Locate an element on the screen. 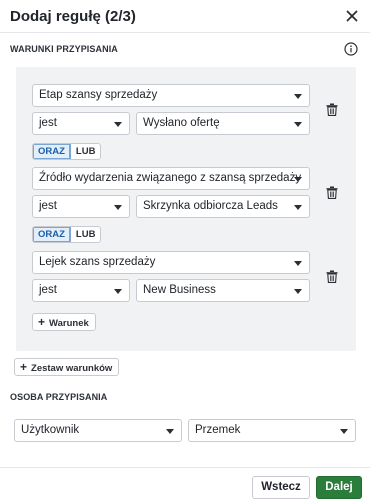 This screenshot has width=370, height=500. dialog-footer: Wstecz Dalej is located at coordinates (185, 483).